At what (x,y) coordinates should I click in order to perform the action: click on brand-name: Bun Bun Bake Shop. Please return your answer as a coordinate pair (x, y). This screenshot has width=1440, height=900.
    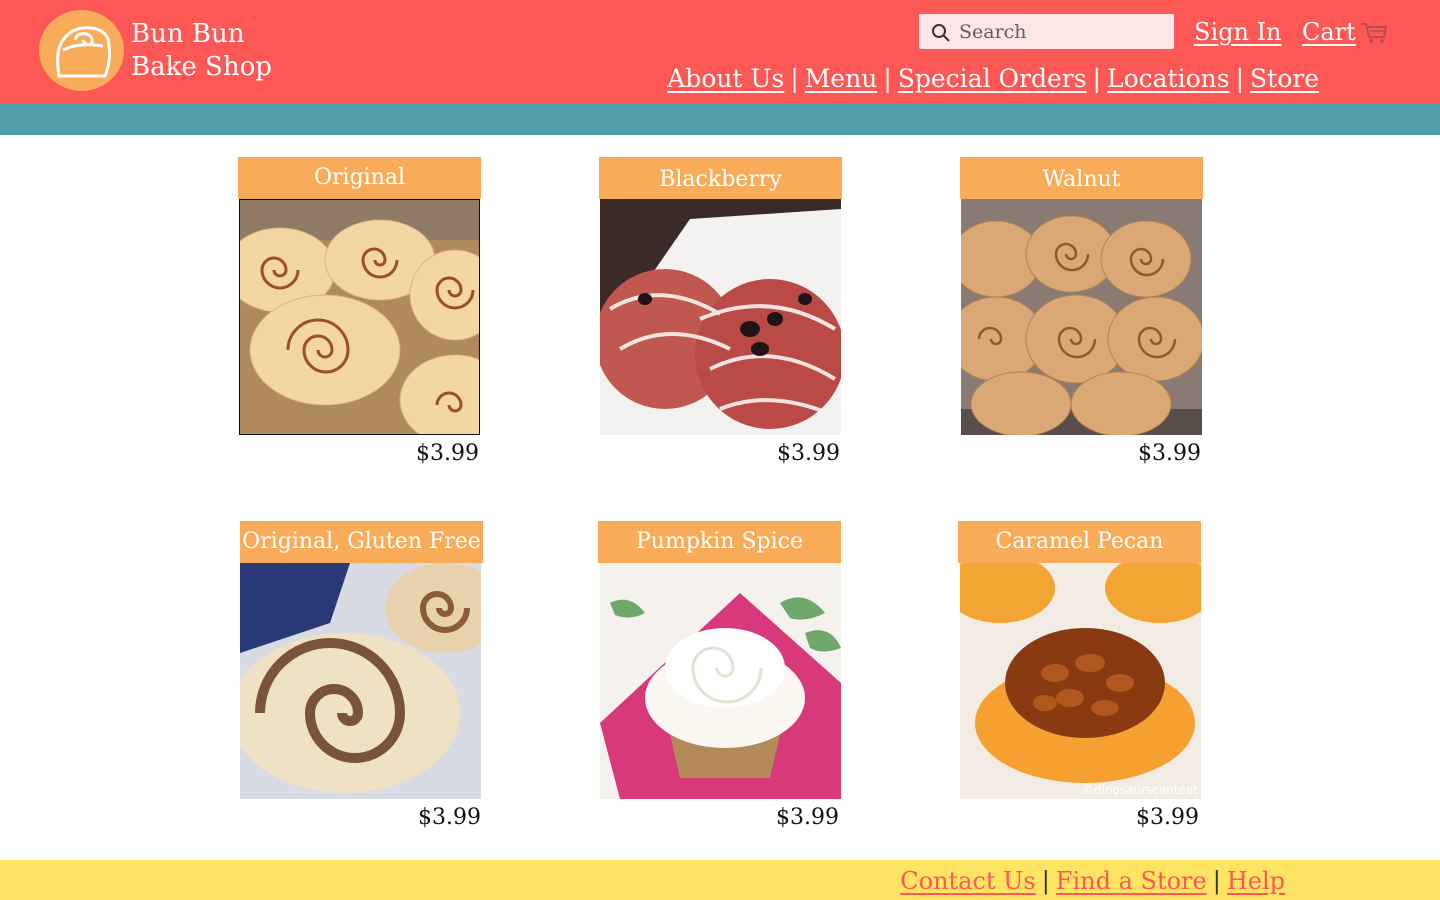
    Looking at the image, I should click on (201, 51).